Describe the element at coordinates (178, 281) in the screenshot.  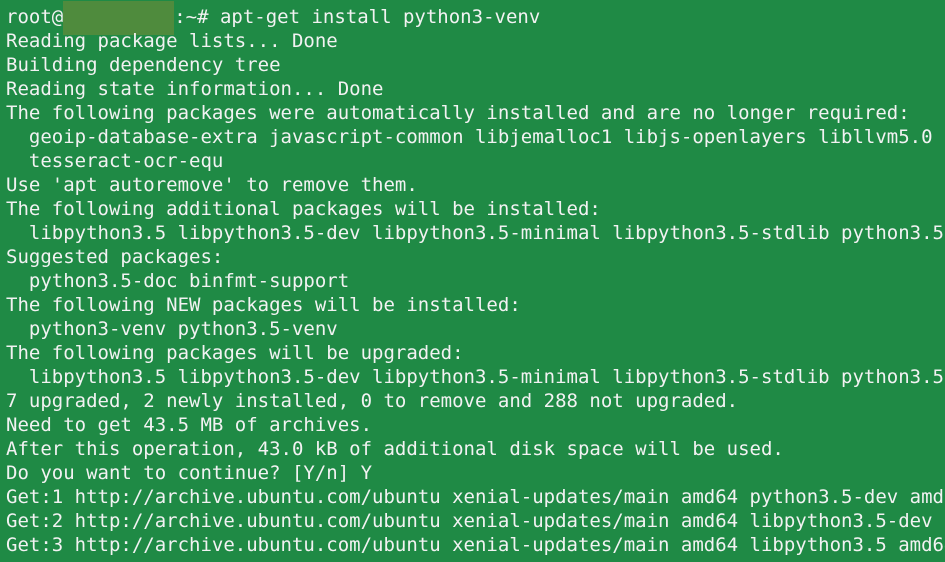
I see `output-line: python3.5-doc binfmt-support` at that location.